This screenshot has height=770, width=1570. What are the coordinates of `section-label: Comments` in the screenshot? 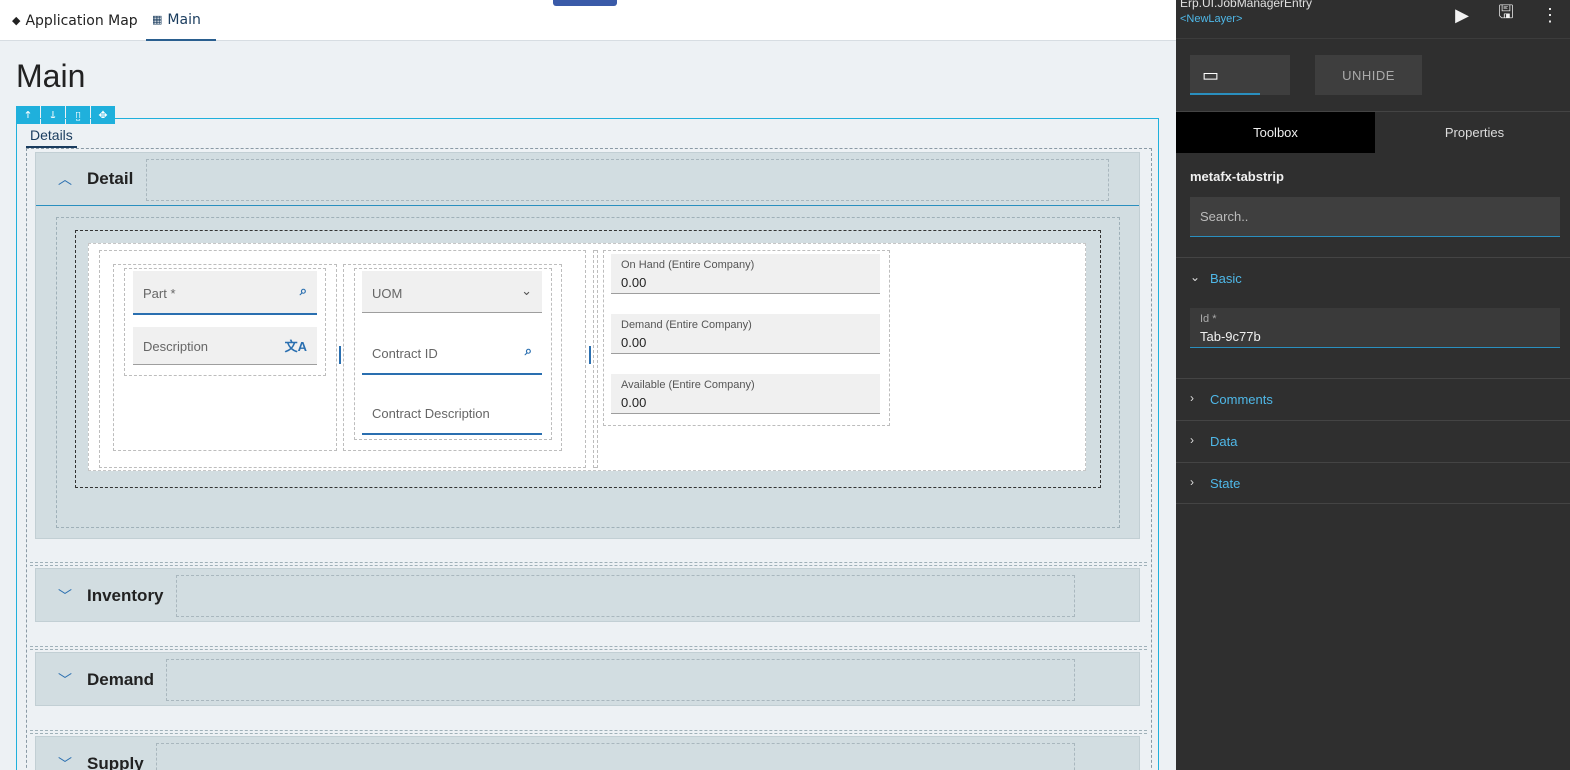 It's located at (1241, 399).